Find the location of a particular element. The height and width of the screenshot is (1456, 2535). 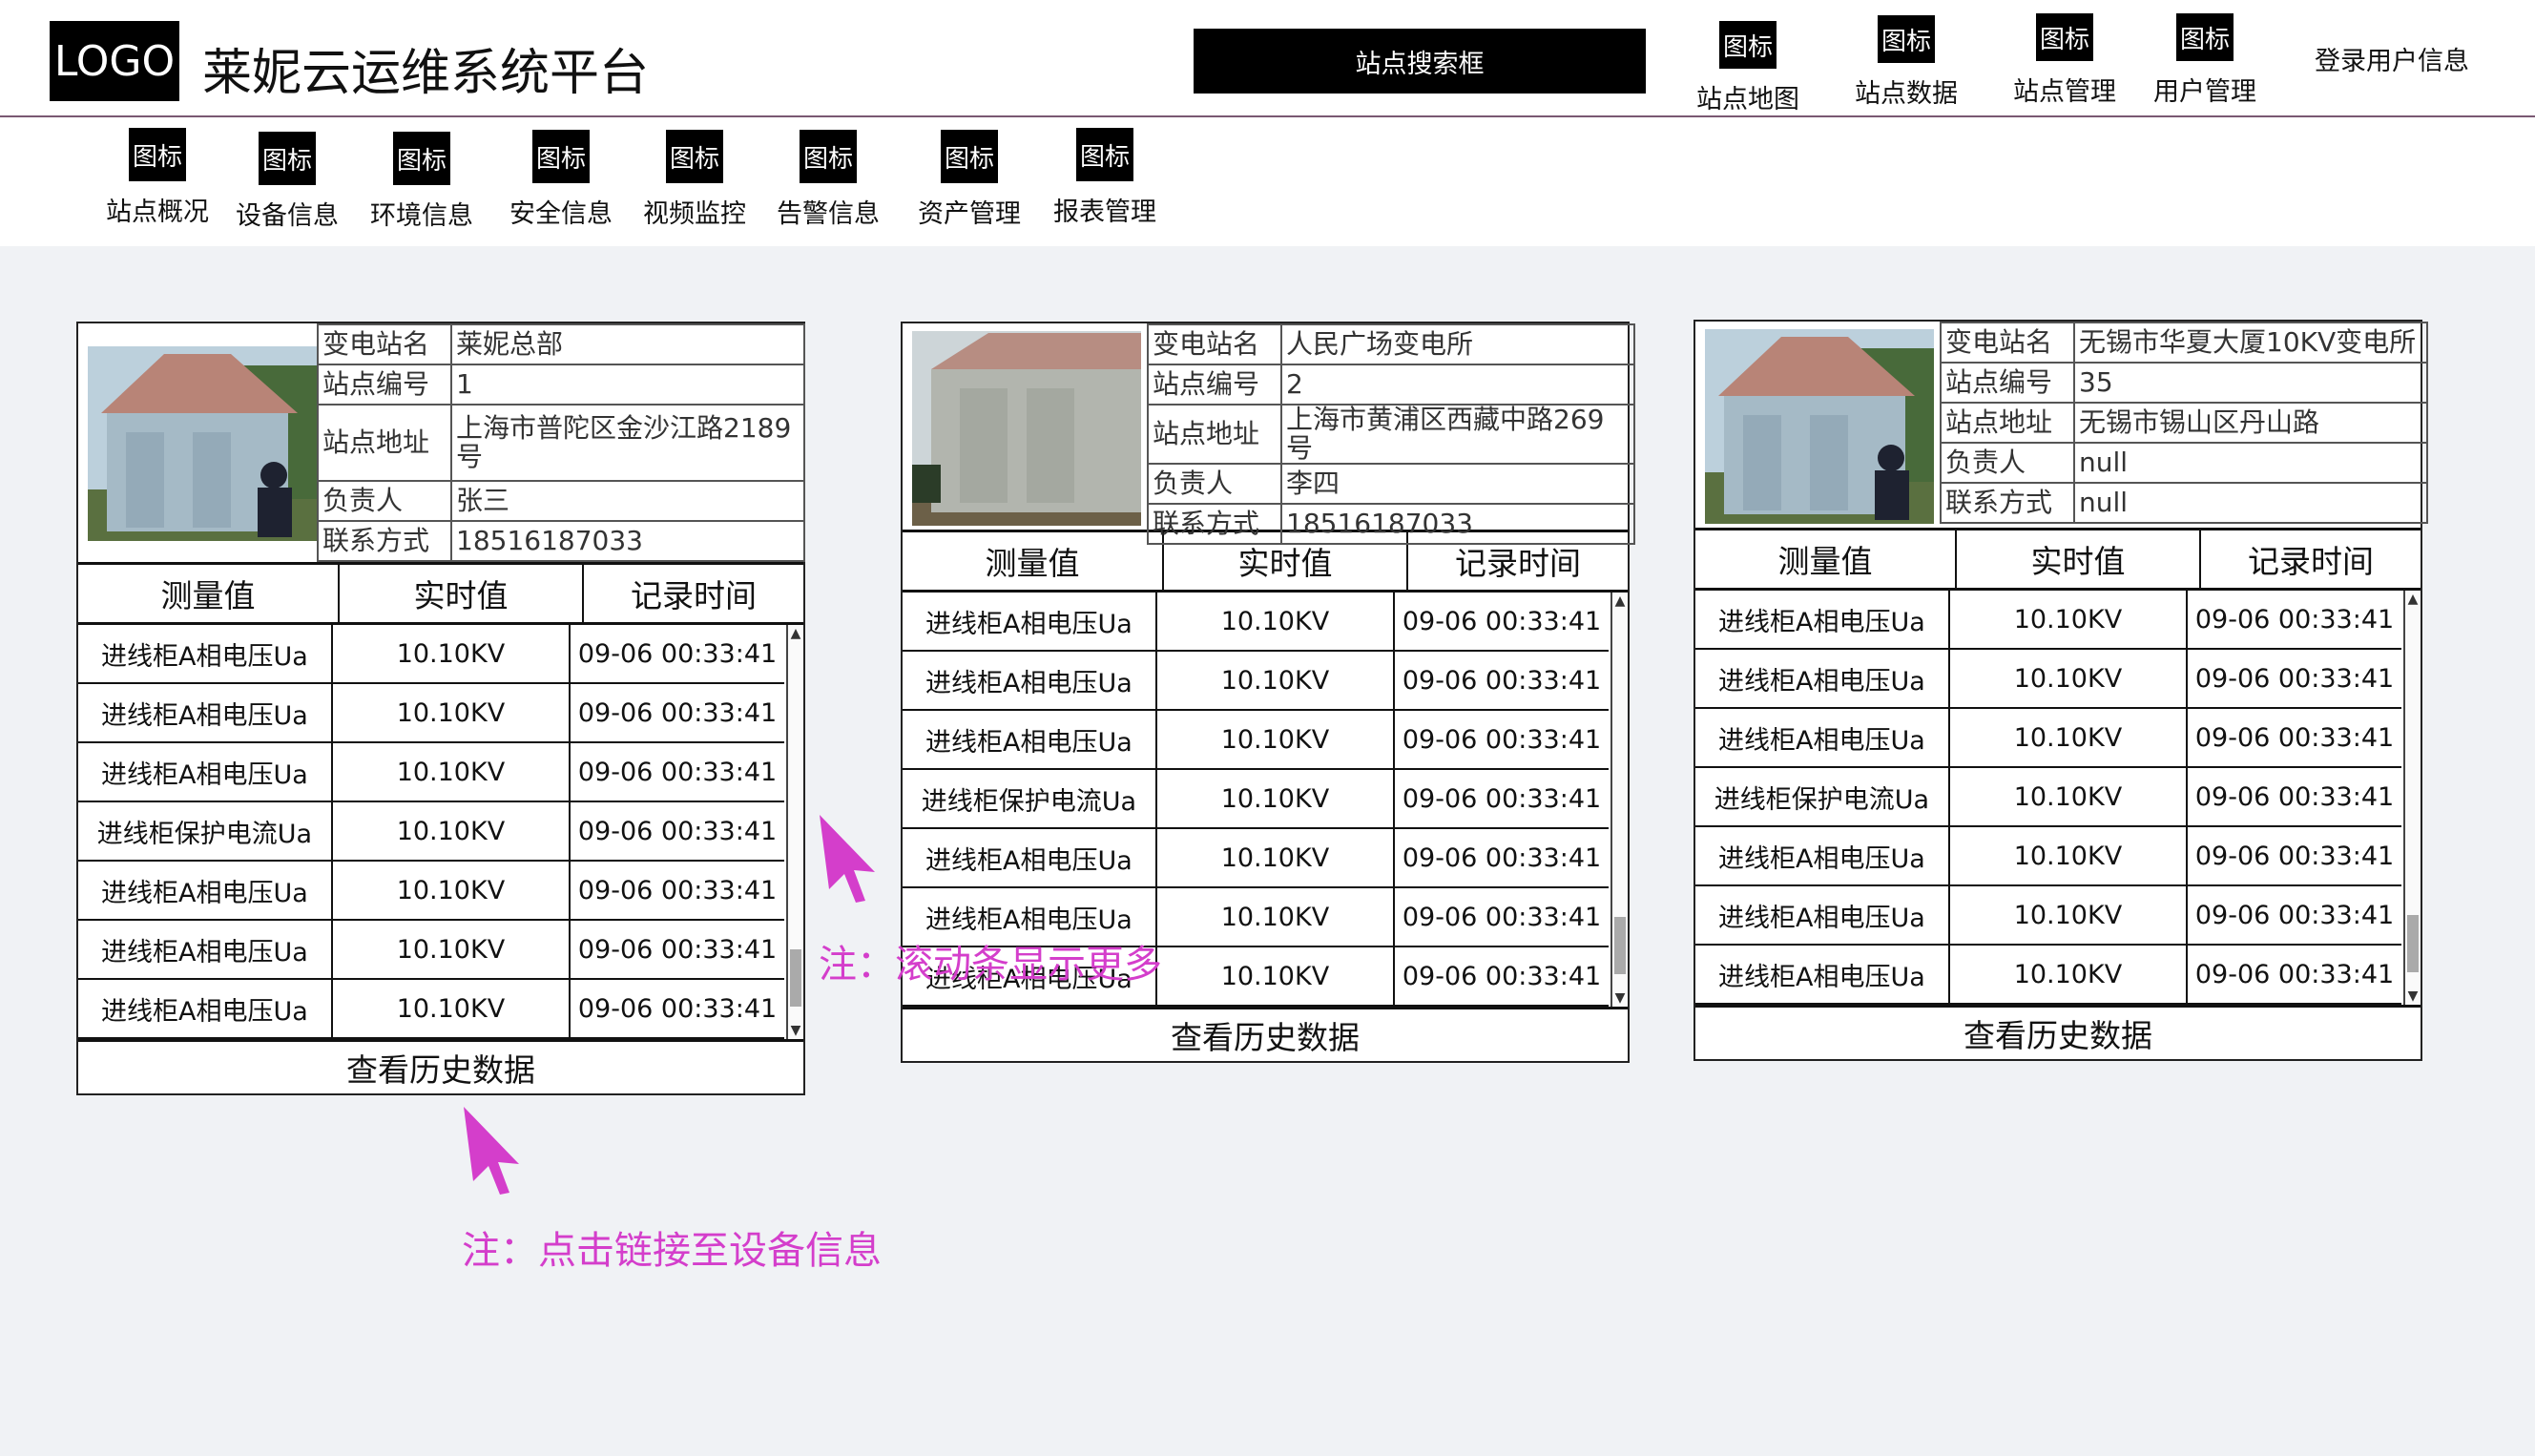

tab-video-monitoring: 图标 视频监控 is located at coordinates (695, 180).